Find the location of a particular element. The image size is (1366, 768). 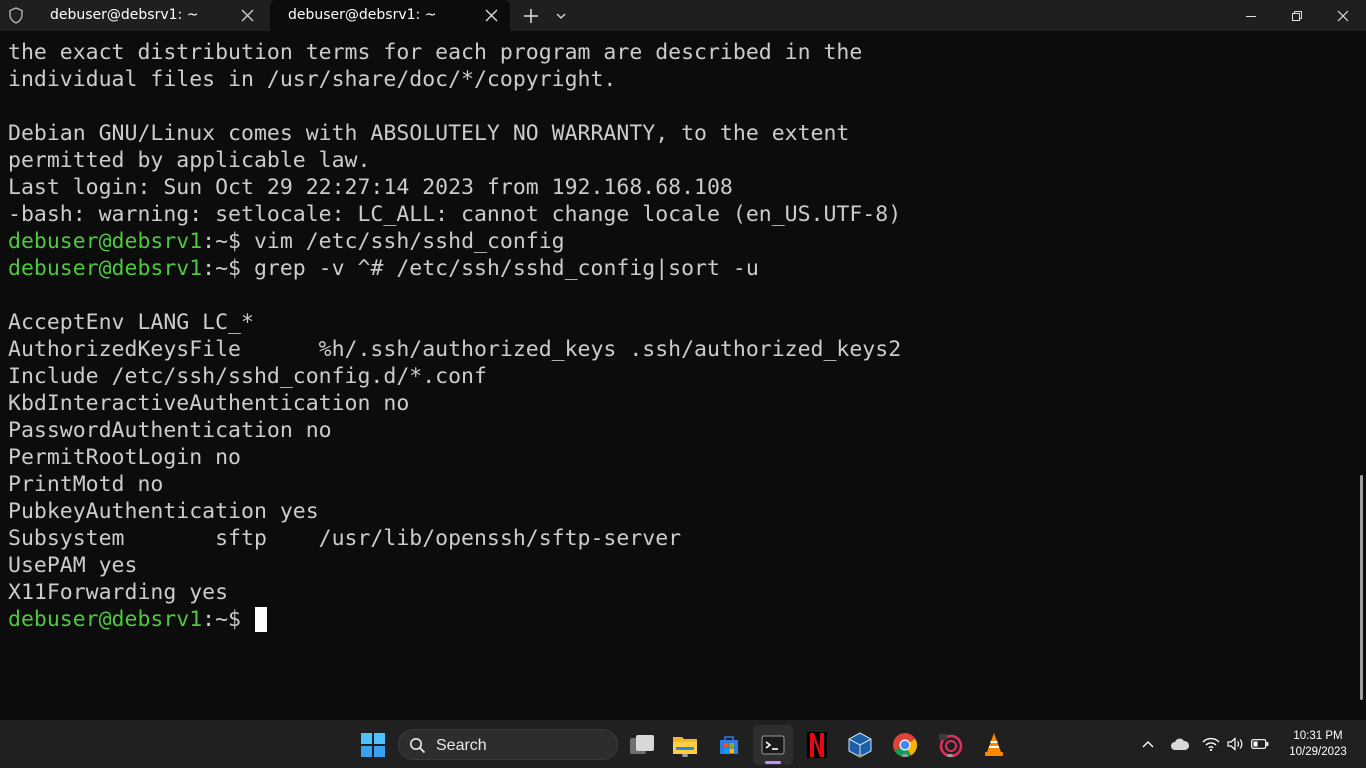

terminal-button is located at coordinates (773, 745).